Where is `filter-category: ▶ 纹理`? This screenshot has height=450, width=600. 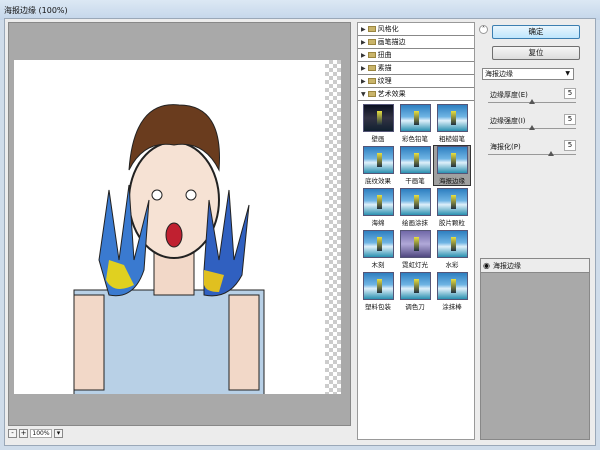 filter-category: ▶ 纹理 is located at coordinates (416, 81).